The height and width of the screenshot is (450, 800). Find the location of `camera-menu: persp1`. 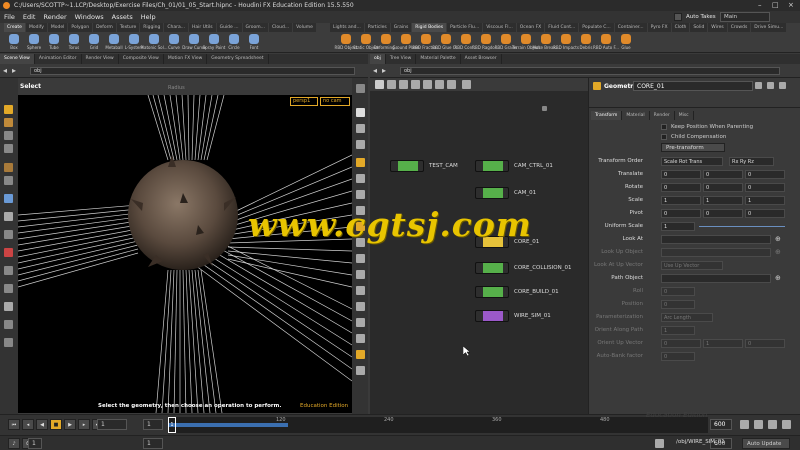

camera-menu: persp1 is located at coordinates (304, 101).